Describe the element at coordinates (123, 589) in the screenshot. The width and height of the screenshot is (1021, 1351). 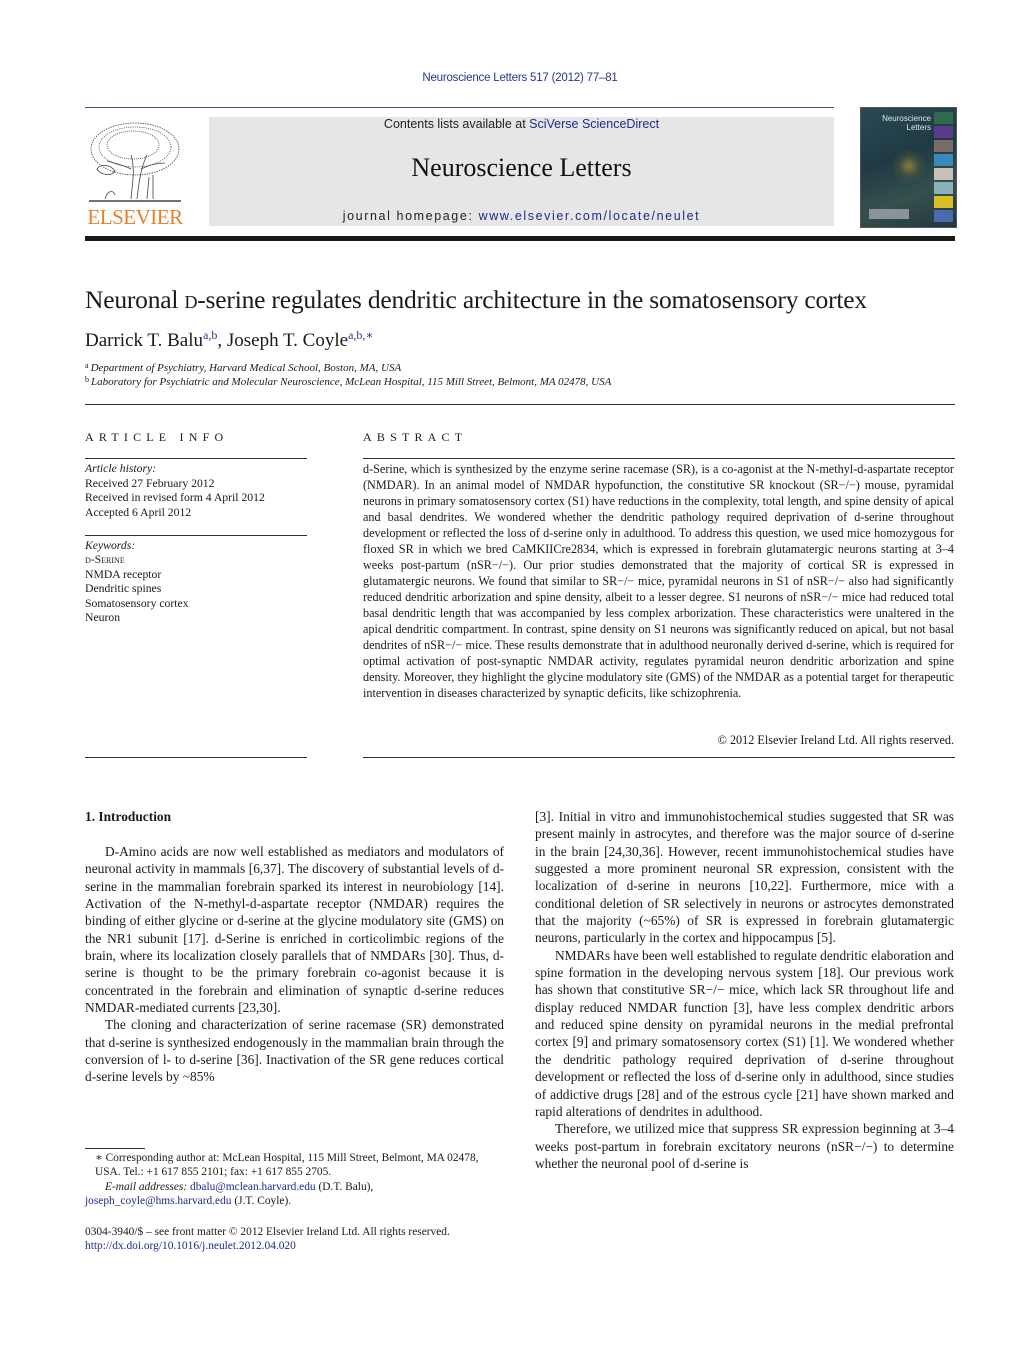
I see `keyword-item: Dendritic spines` at that location.